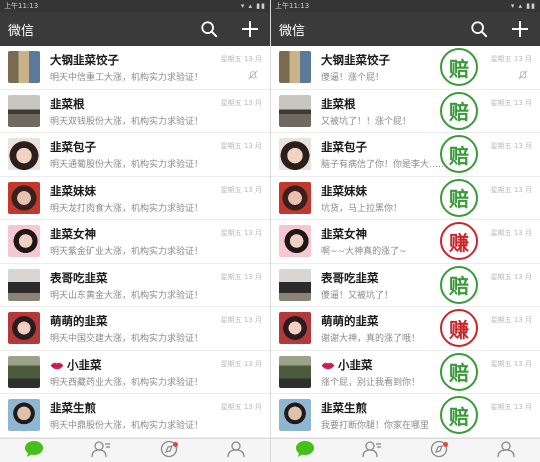 The height and width of the screenshot is (462, 540). Describe the element at coordinates (405, 29) in the screenshot. I see `app-bar: 微信` at that location.